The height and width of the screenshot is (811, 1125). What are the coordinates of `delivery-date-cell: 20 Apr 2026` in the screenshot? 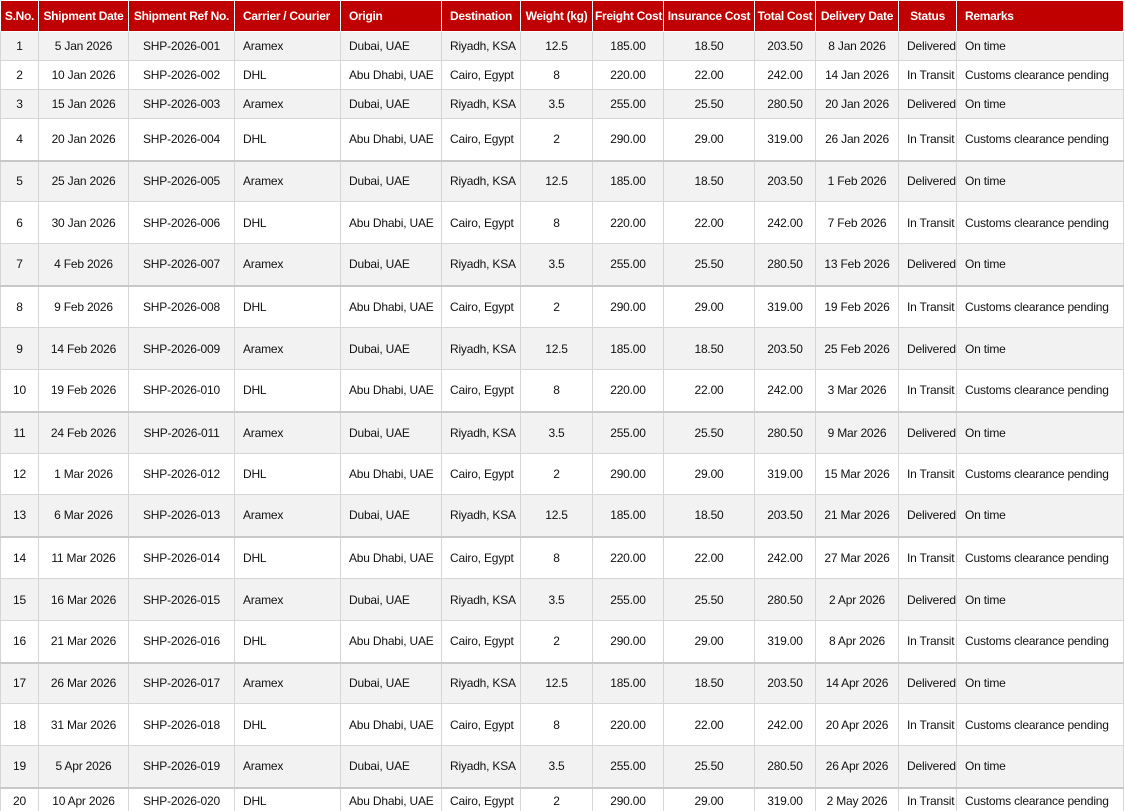 It's located at (857, 724).